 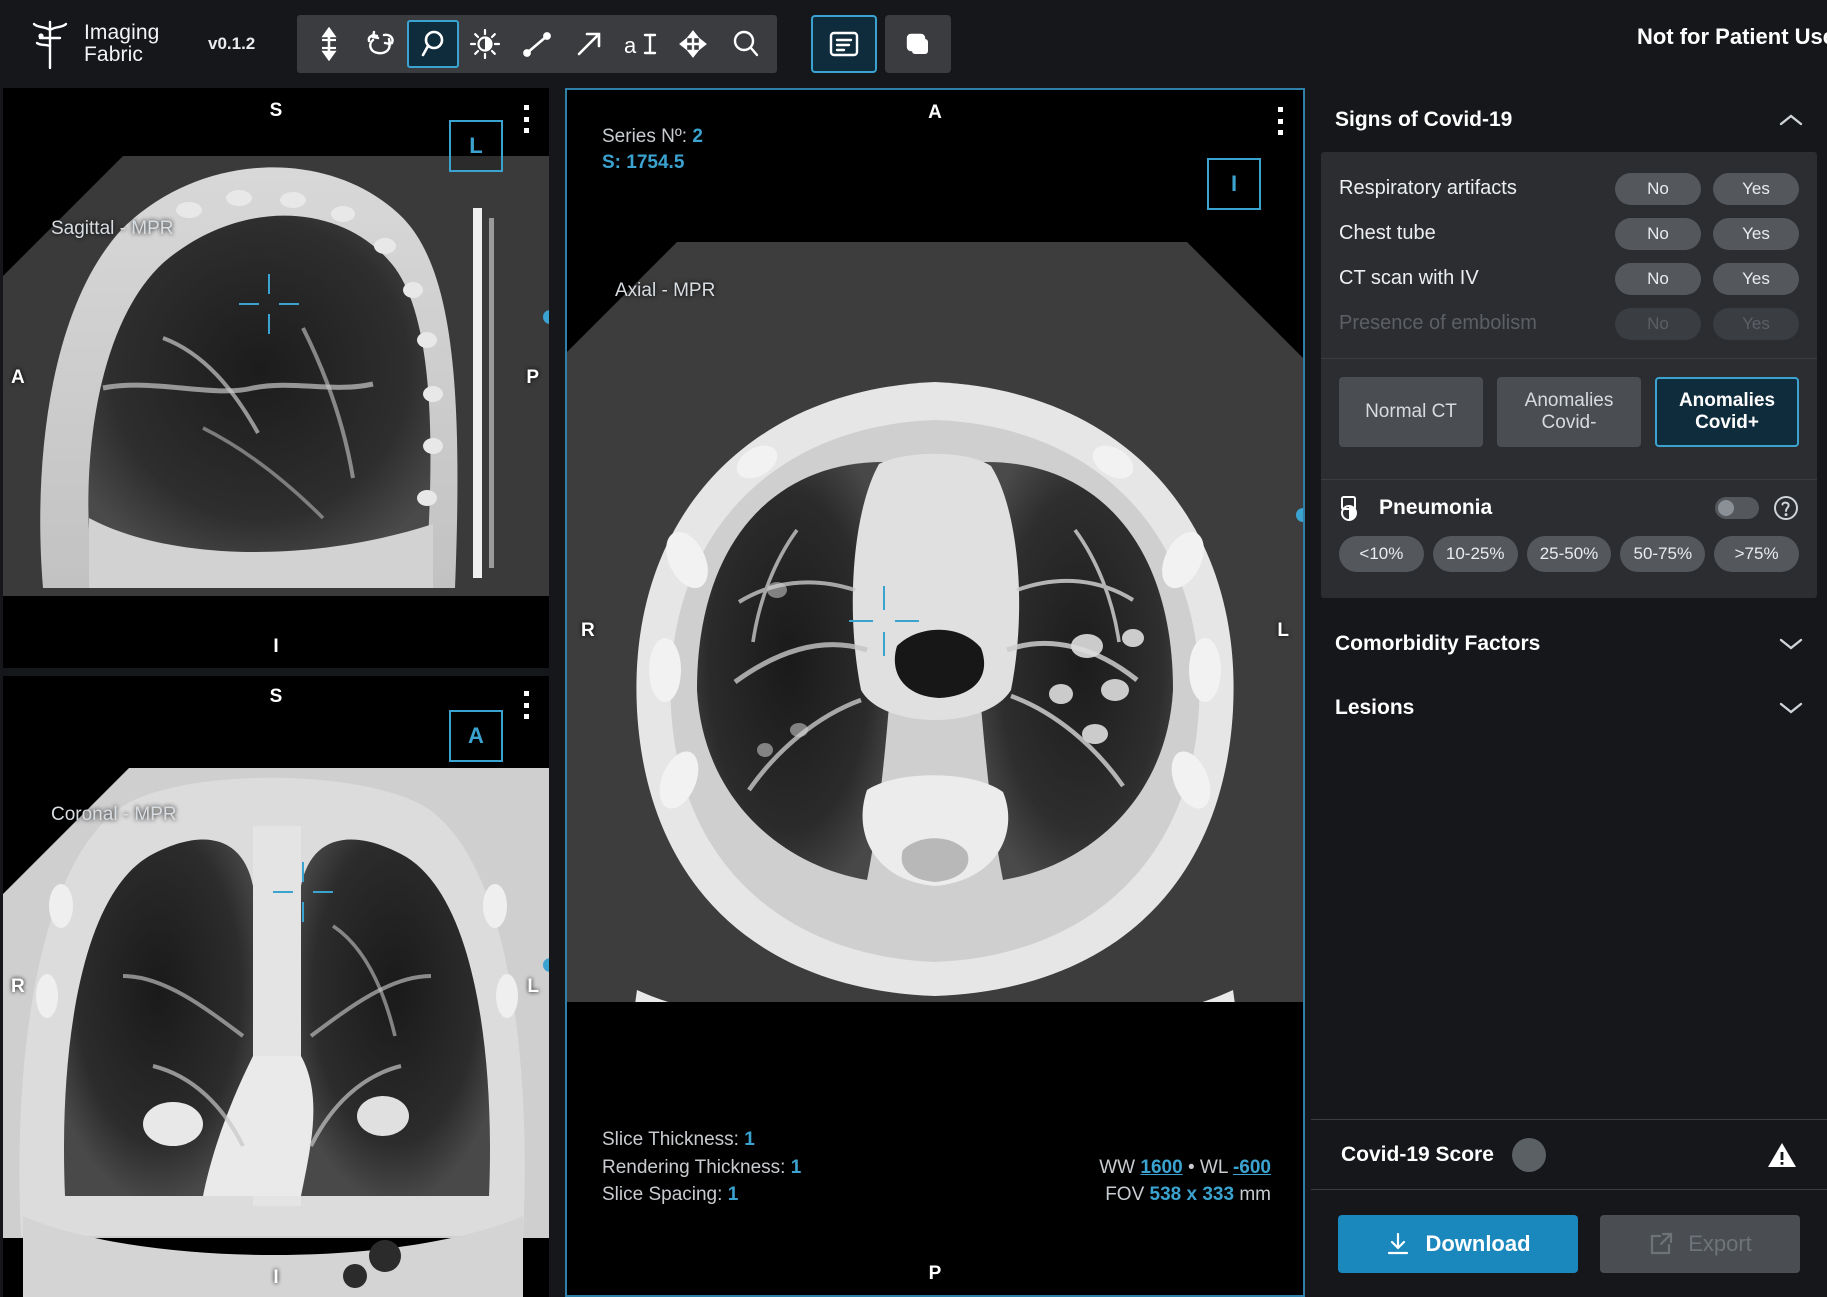 I want to click on question-row-ct-scan-with-iv: CT scan with IV No Yes, so click(x=1569, y=278).